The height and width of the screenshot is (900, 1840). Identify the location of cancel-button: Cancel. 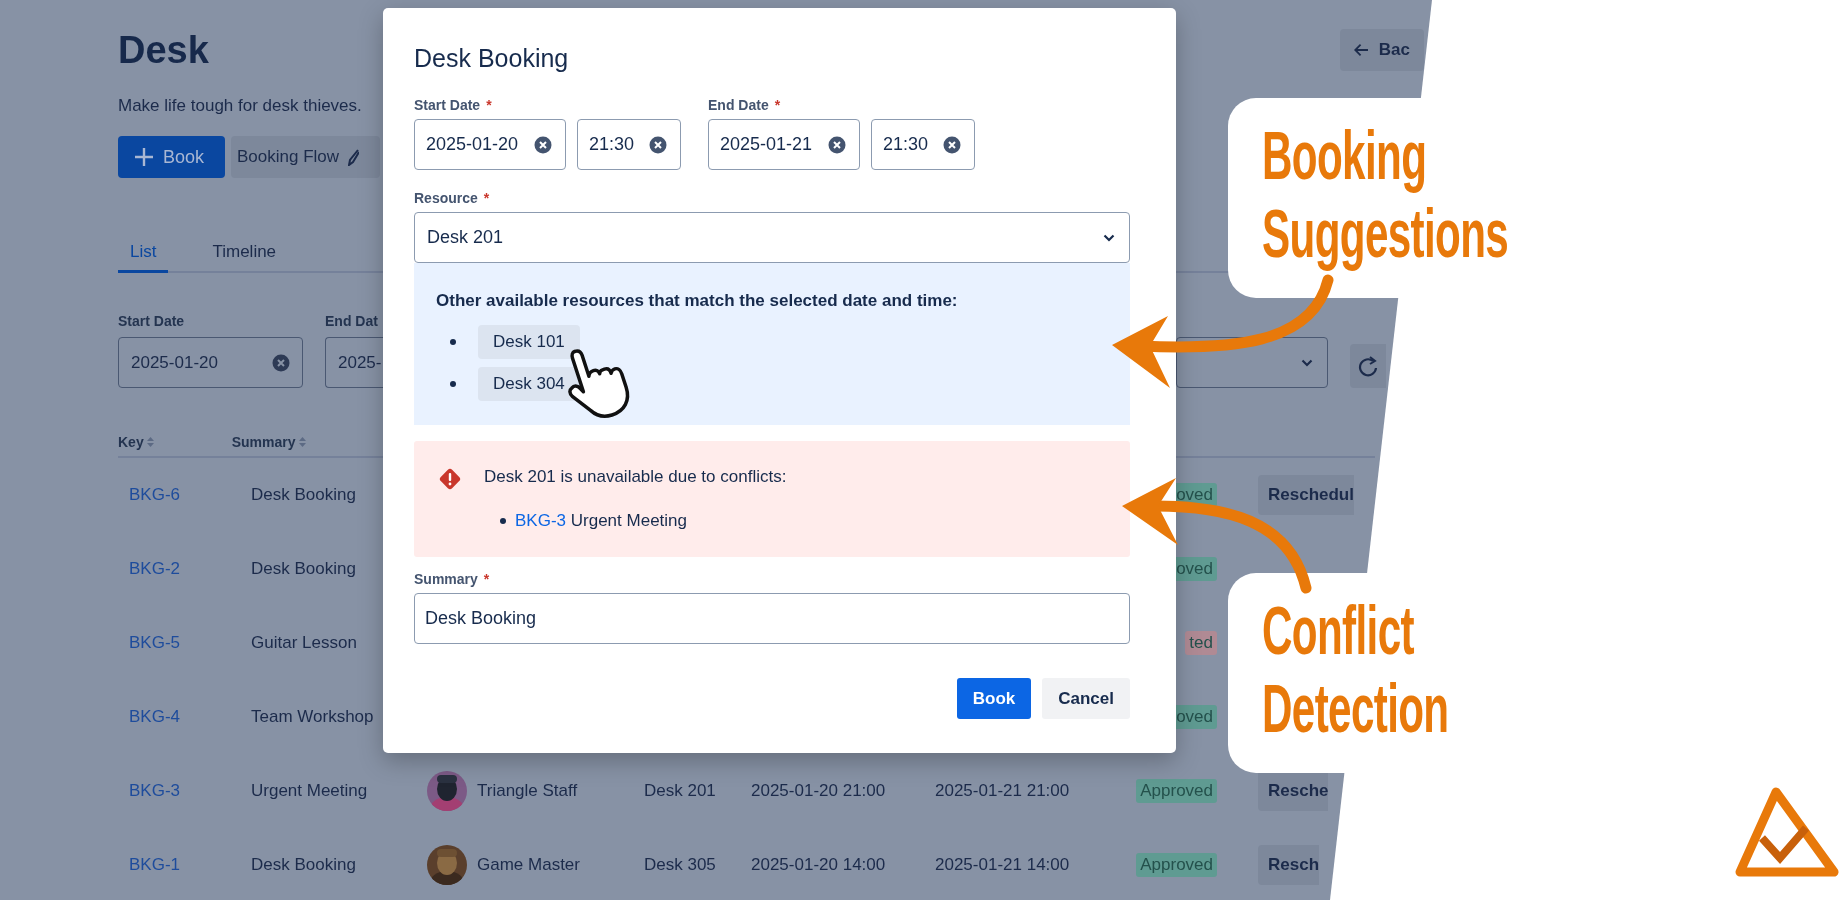
(1086, 698).